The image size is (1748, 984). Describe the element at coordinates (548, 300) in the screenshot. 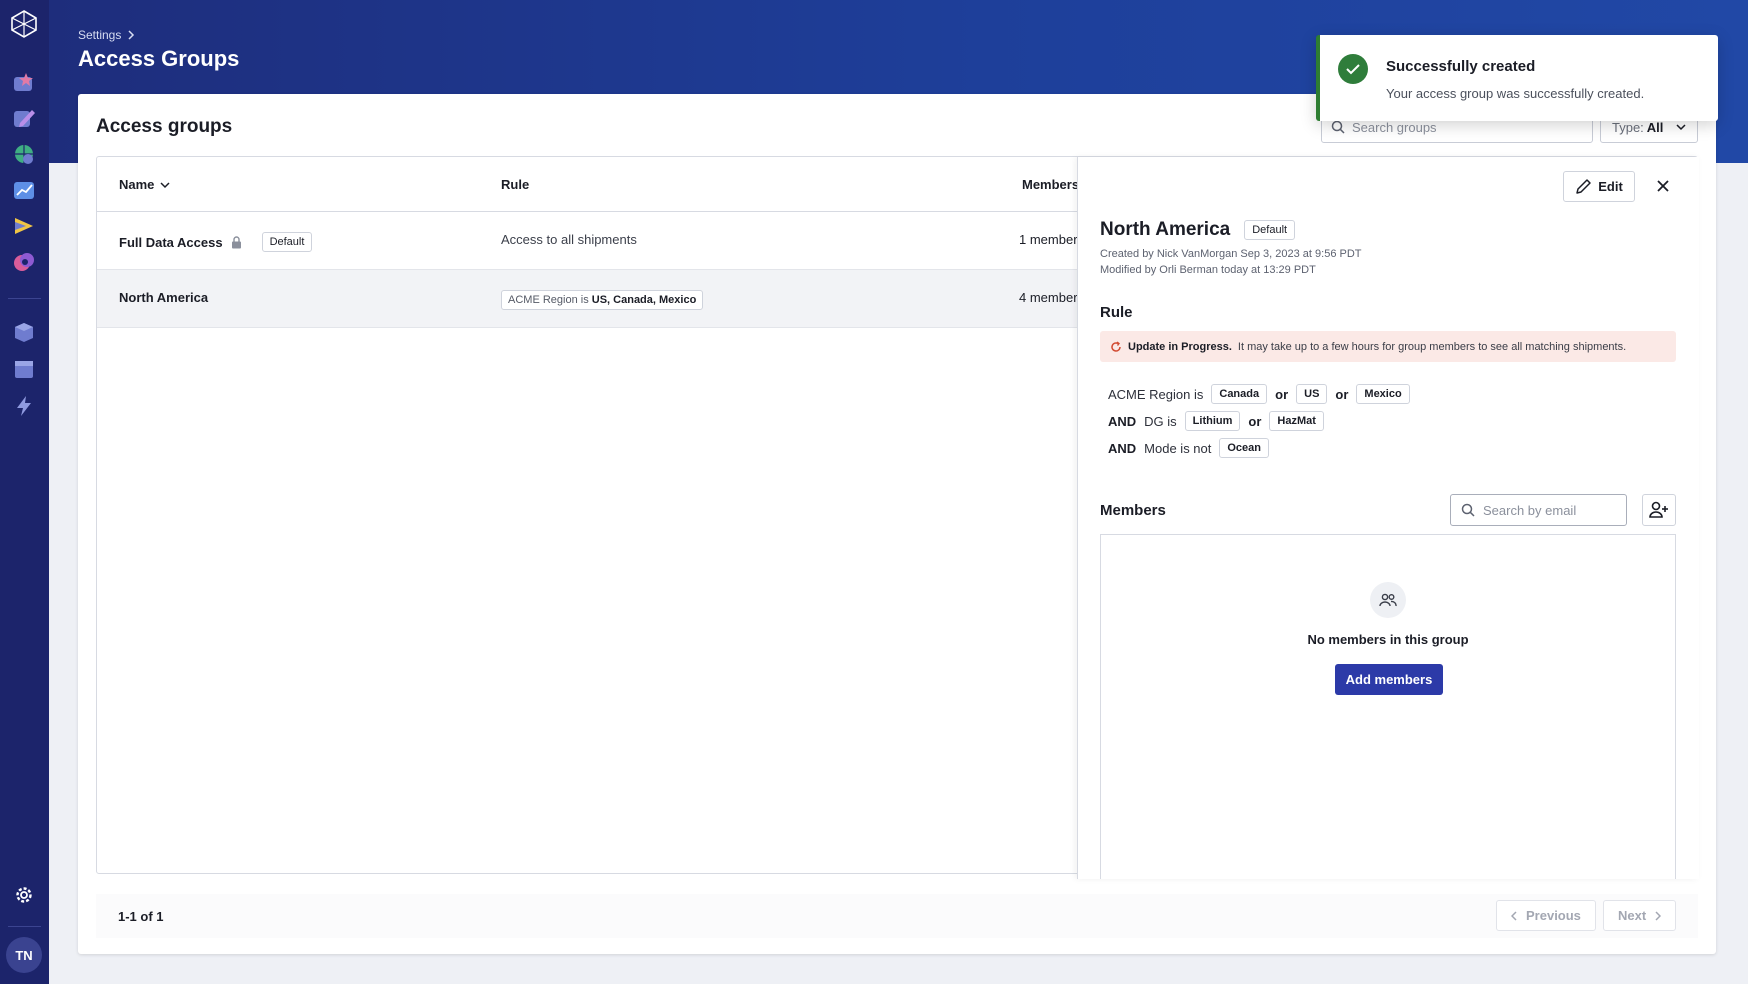

I see `rule-tag-prefix: ACME Region is` at that location.